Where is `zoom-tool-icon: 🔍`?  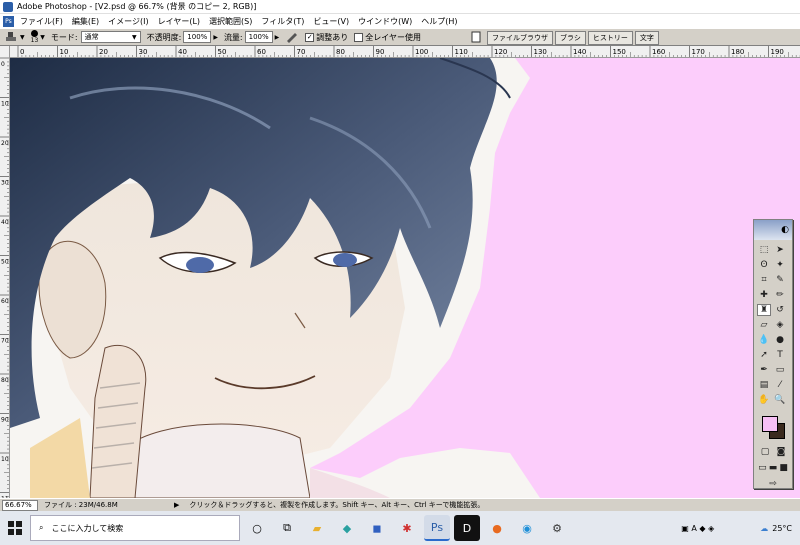 zoom-tool-icon: 🔍 is located at coordinates (780, 400).